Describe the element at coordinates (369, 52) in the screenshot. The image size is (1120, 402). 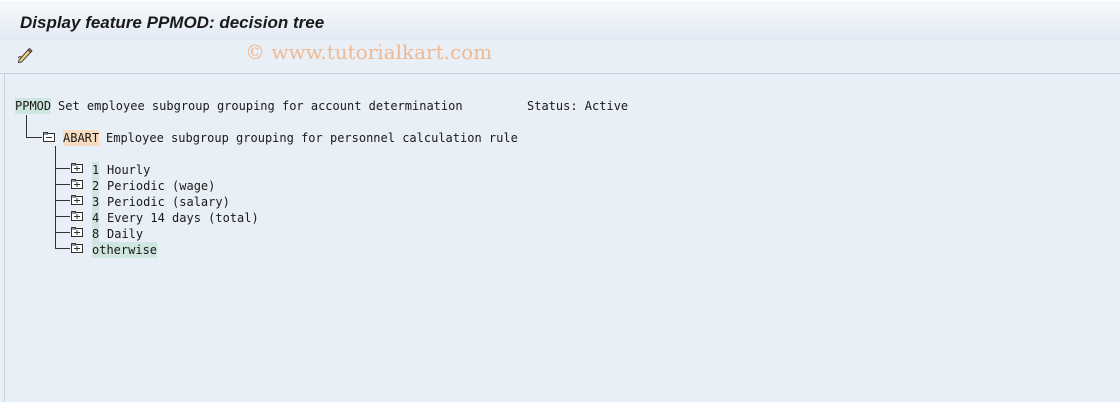
I see `watermark: © www.tutorialkart.com` at that location.